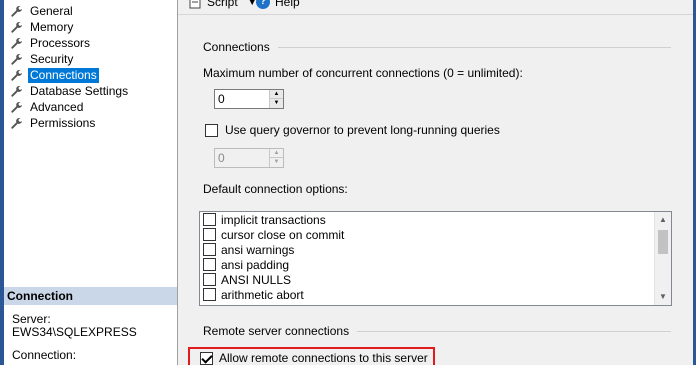  What do you see at coordinates (435, 234) in the screenshot?
I see `list-item: cursor close on commit` at bounding box center [435, 234].